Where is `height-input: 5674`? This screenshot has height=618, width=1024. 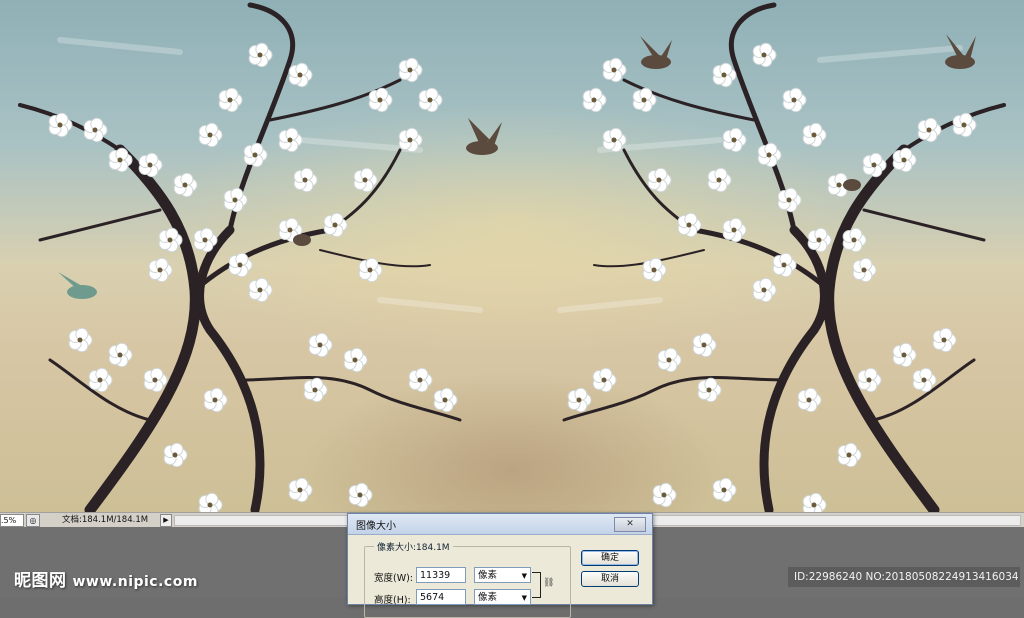
height-input: 5674 is located at coordinates (441, 597).